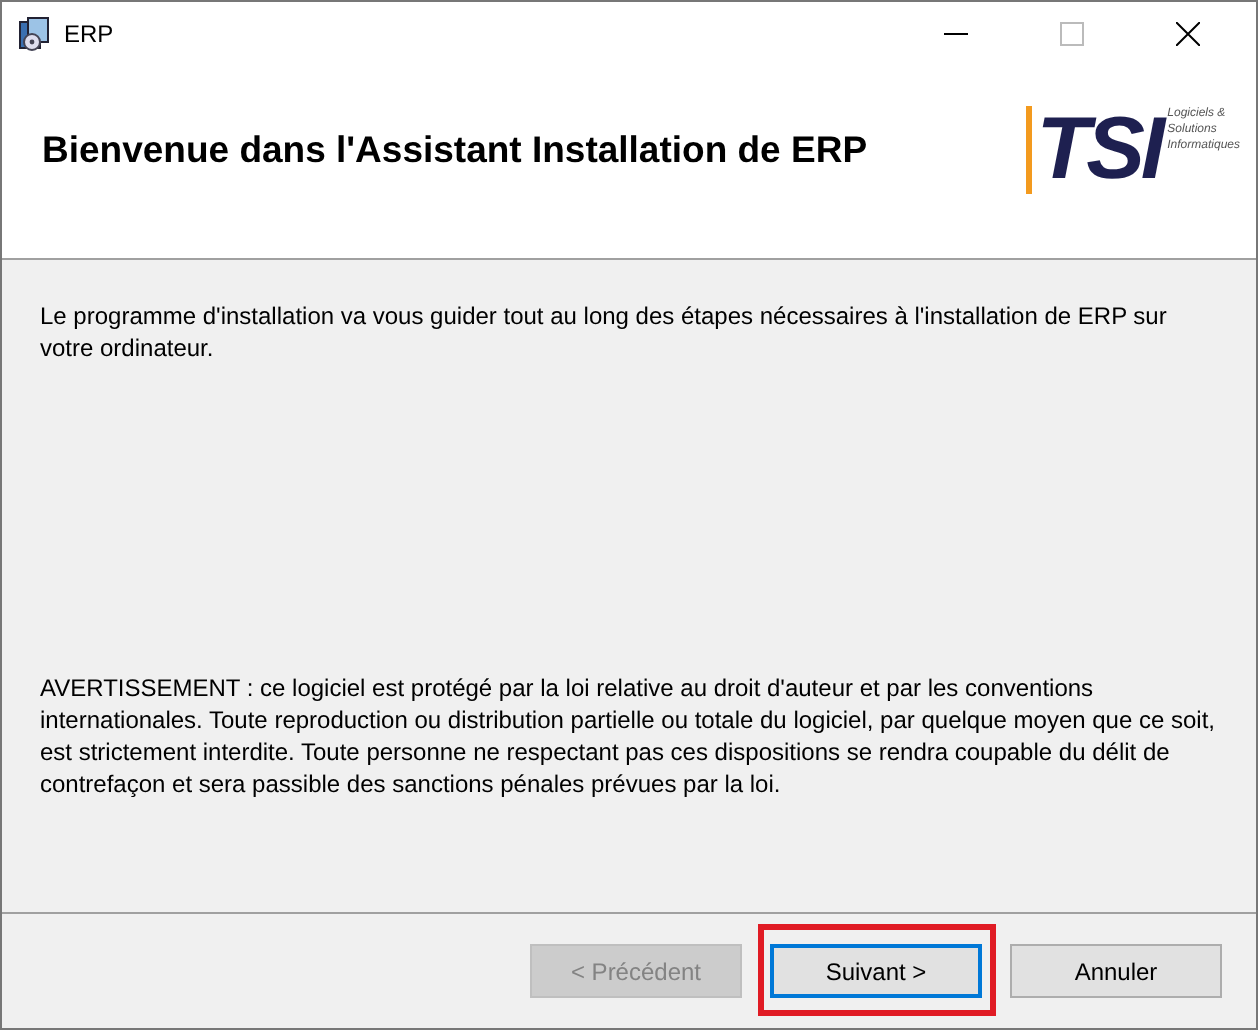 The height and width of the screenshot is (1030, 1258). Describe the element at coordinates (628, 736) in the screenshot. I see `copyright-warning: AVERTISSEMENT : ce logiciel est protégé par la loi relative au droit d'auteur et par les conventions internationales. Toute reproduction ou distribution partielle ou totale du logiciel, par quelque moyen que ce soit, est strictement interdite. Toute personne ne respectant pas ces dispositions se rendra coupable du délit de contrefaçon et sera passible des sanctions pénales prévues par la loi.` at that location.